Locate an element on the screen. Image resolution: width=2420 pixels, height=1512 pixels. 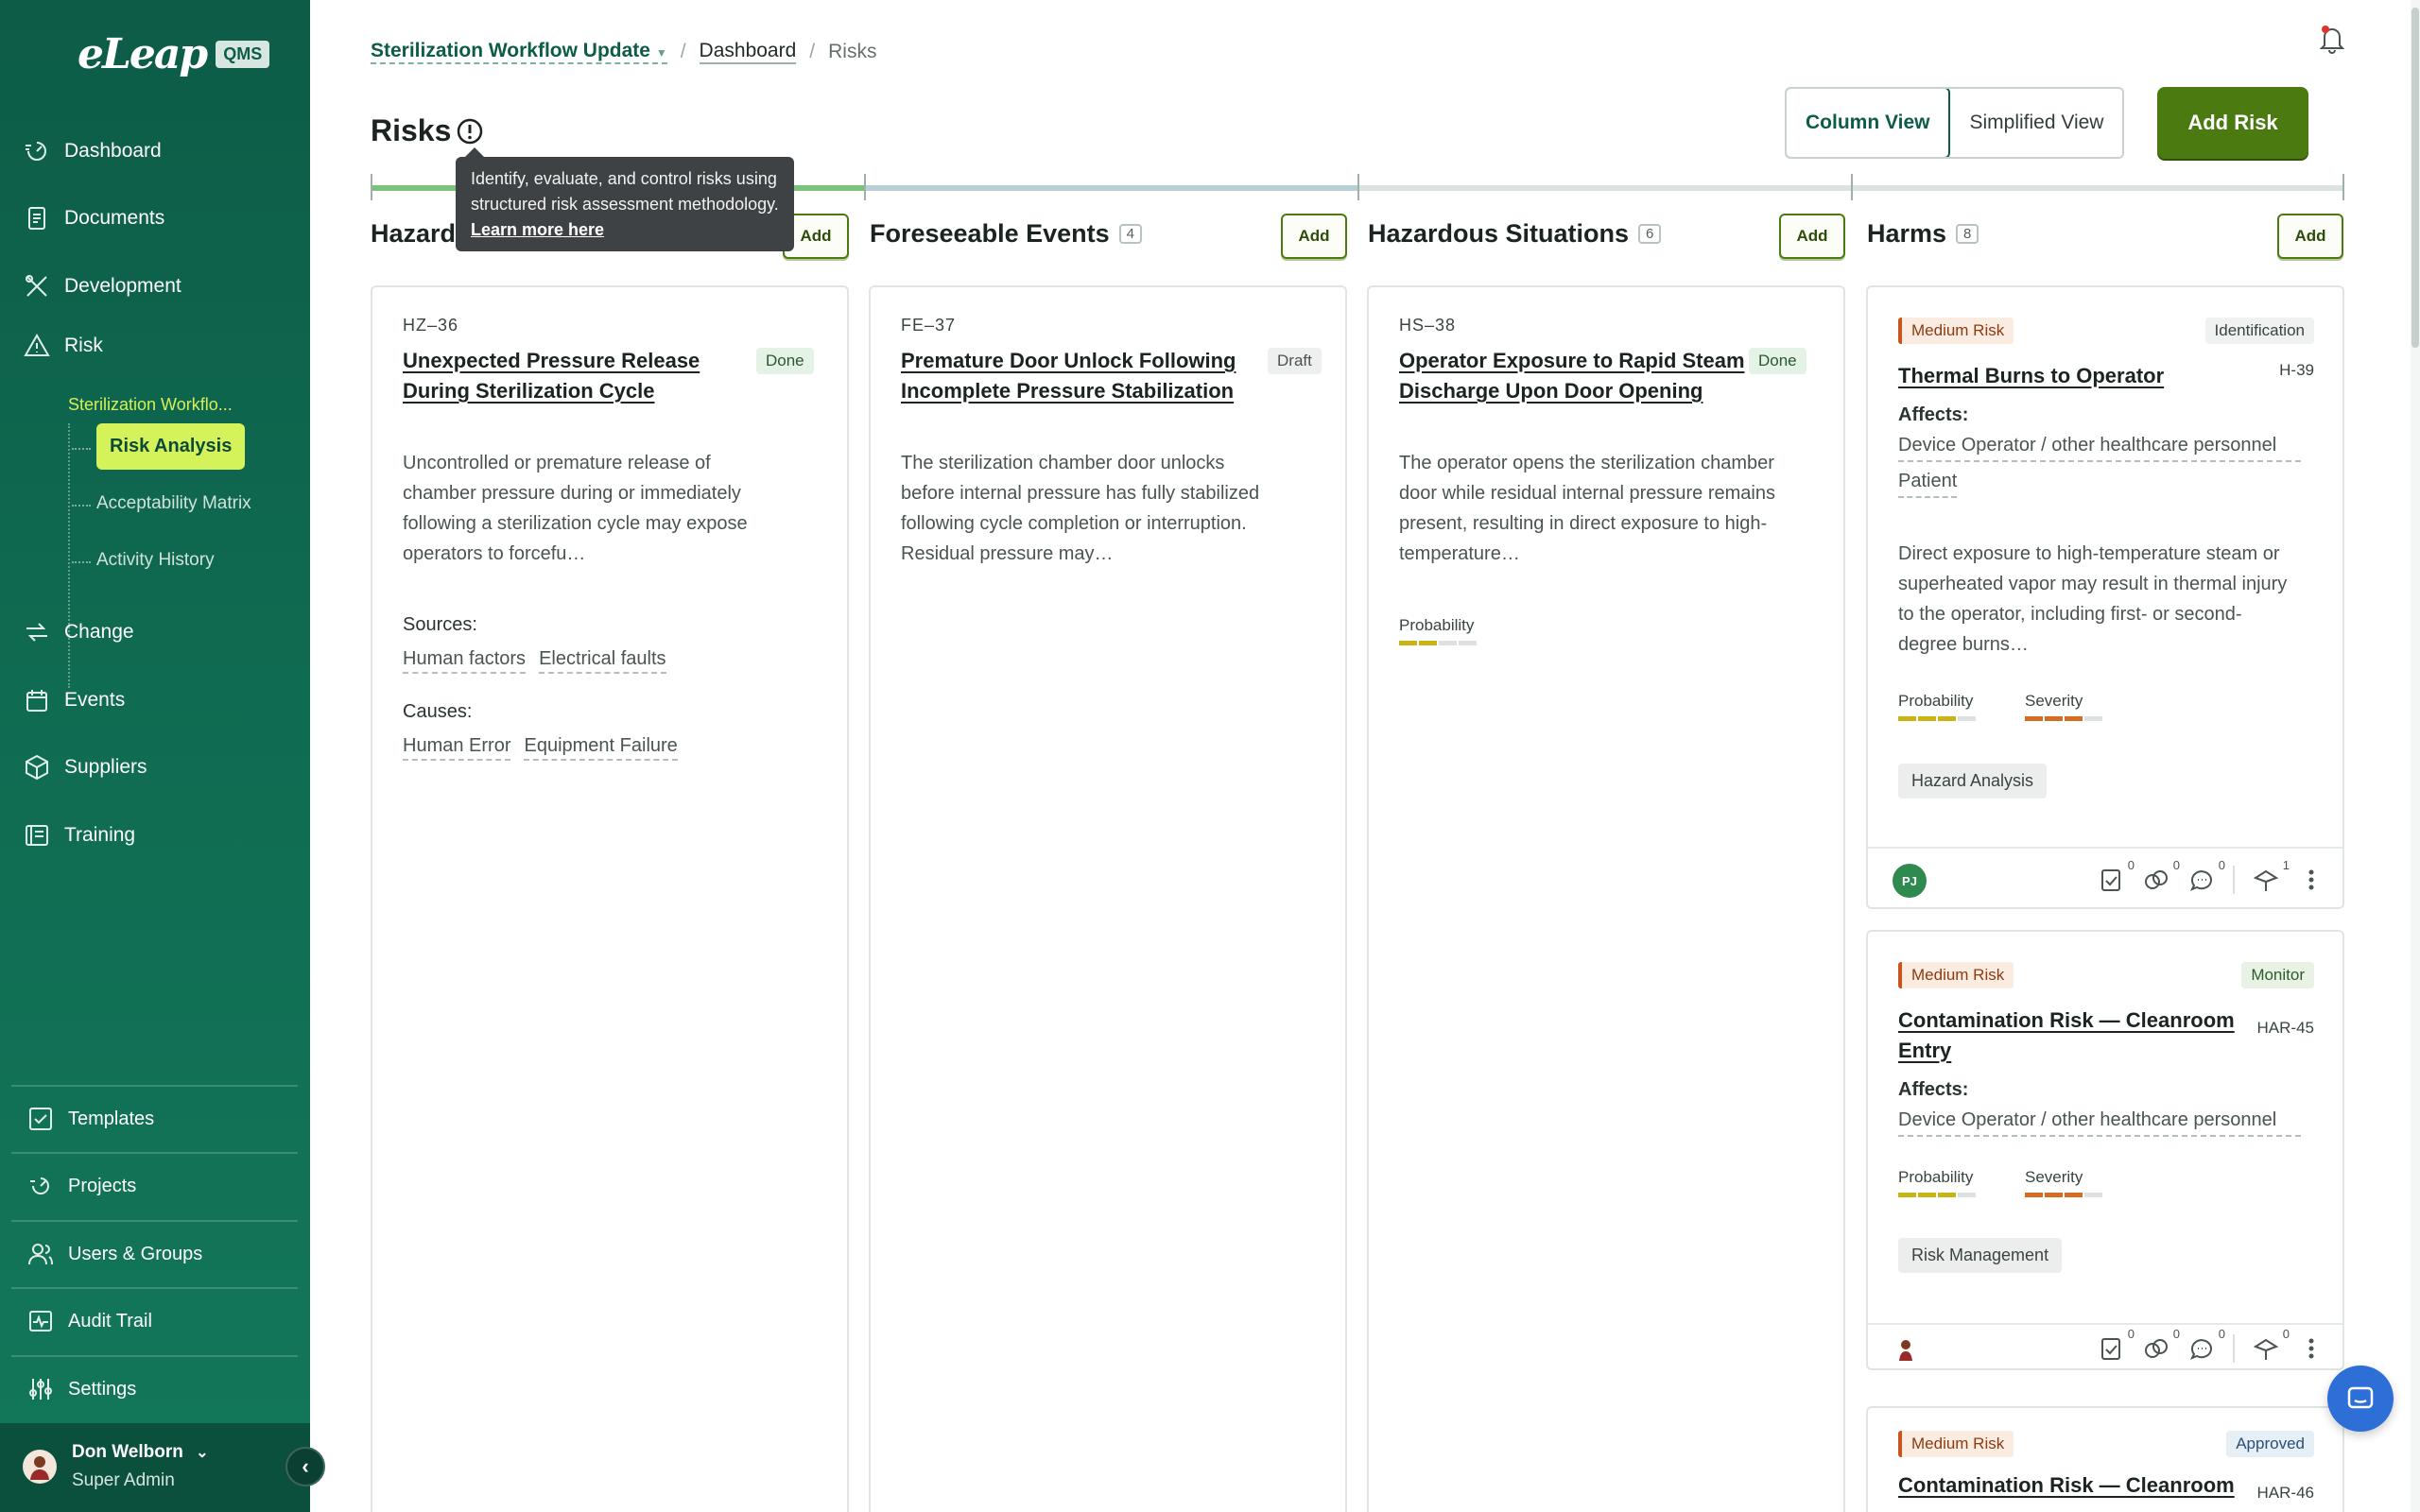
view-toggle: Column View Simplified View is located at coordinates (1955, 123).